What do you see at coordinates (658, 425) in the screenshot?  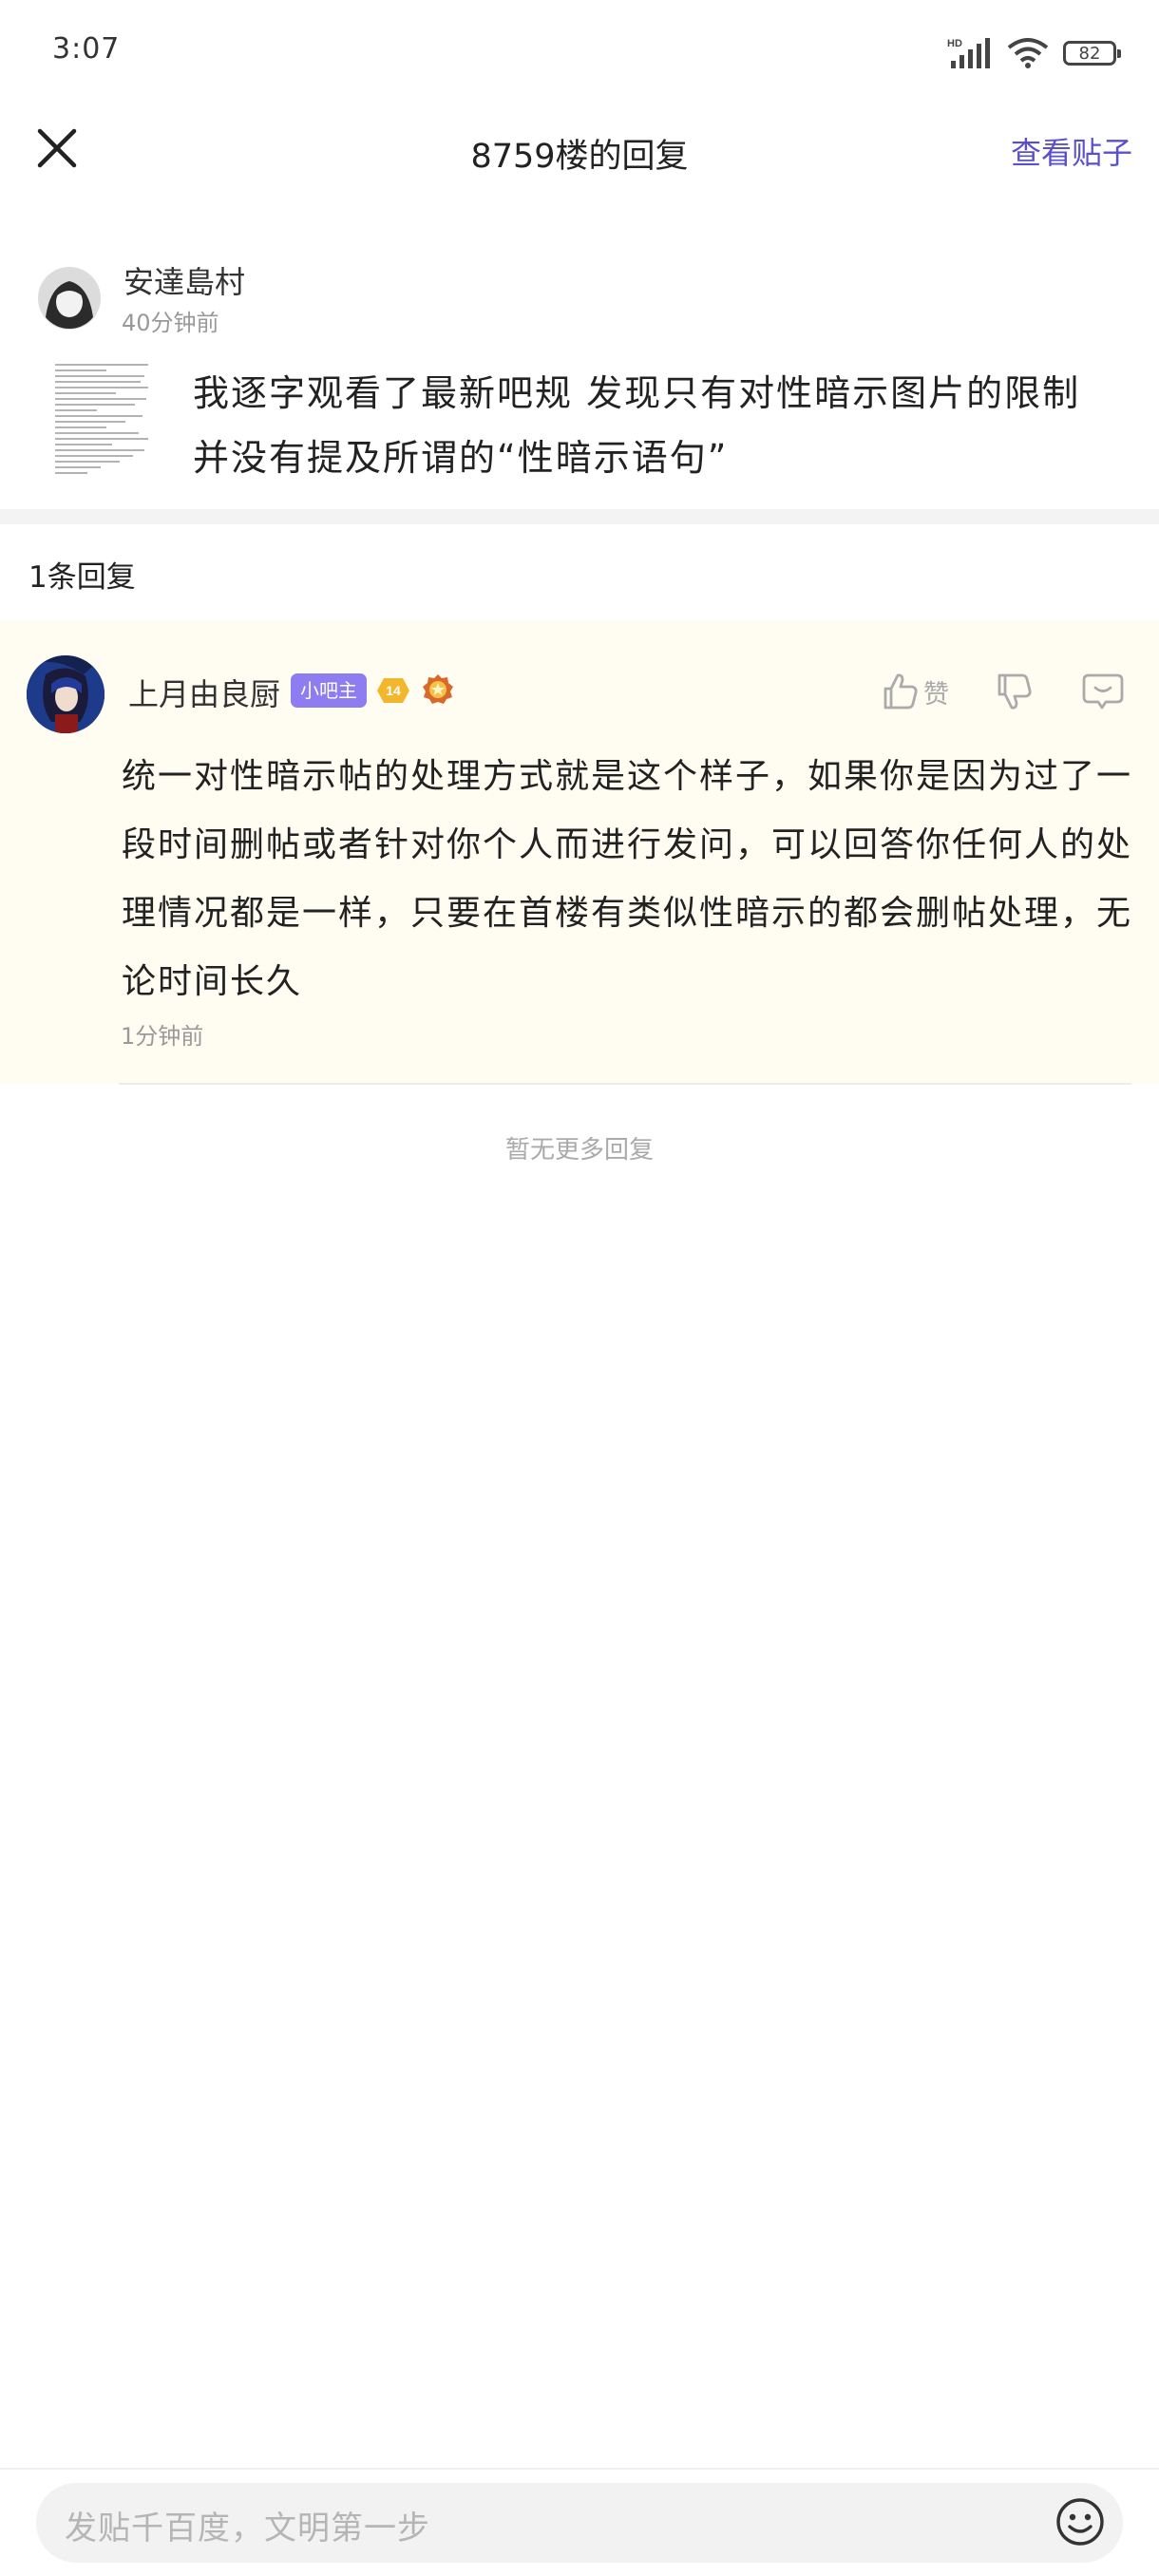 I see `op-text: 我逐字观看了最新吧规 发现只有对性暗示图片的限制 并没有提及所谓的“性暗示语句”` at bounding box center [658, 425].